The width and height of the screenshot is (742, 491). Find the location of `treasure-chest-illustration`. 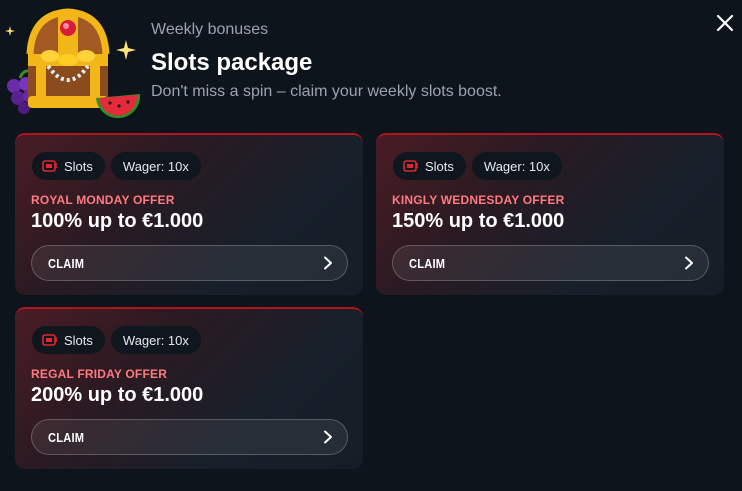

treasure-chest-illustration is located at coordinates (73, 63).